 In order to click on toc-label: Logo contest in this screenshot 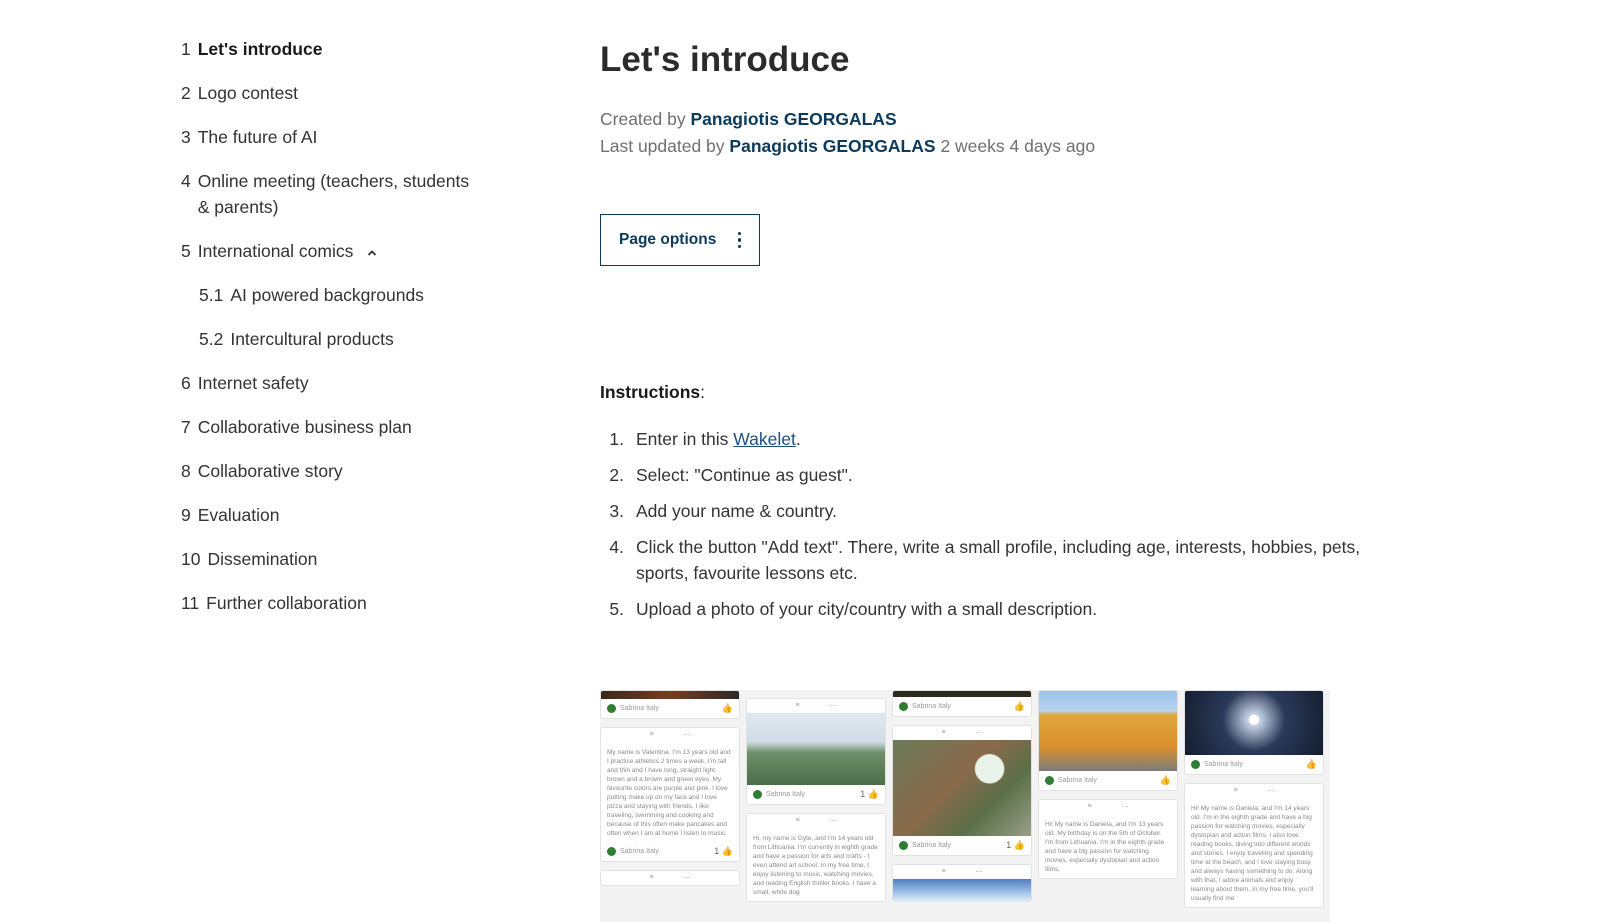, I will do `click(247, 93)`.